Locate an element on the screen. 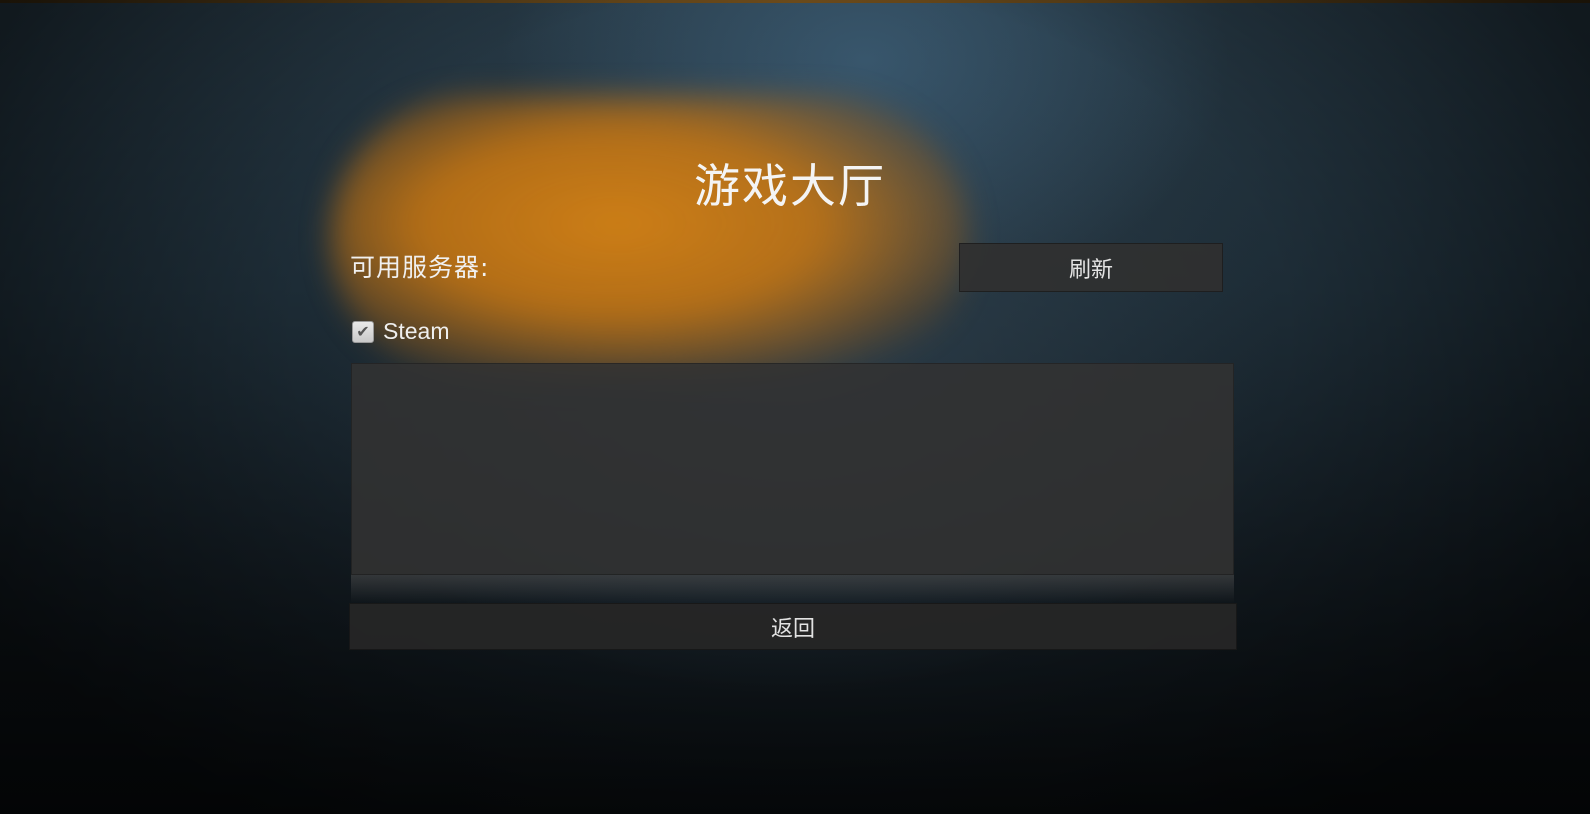  available-servers-label: 可用服务器: is located at coordinates (420, 267).